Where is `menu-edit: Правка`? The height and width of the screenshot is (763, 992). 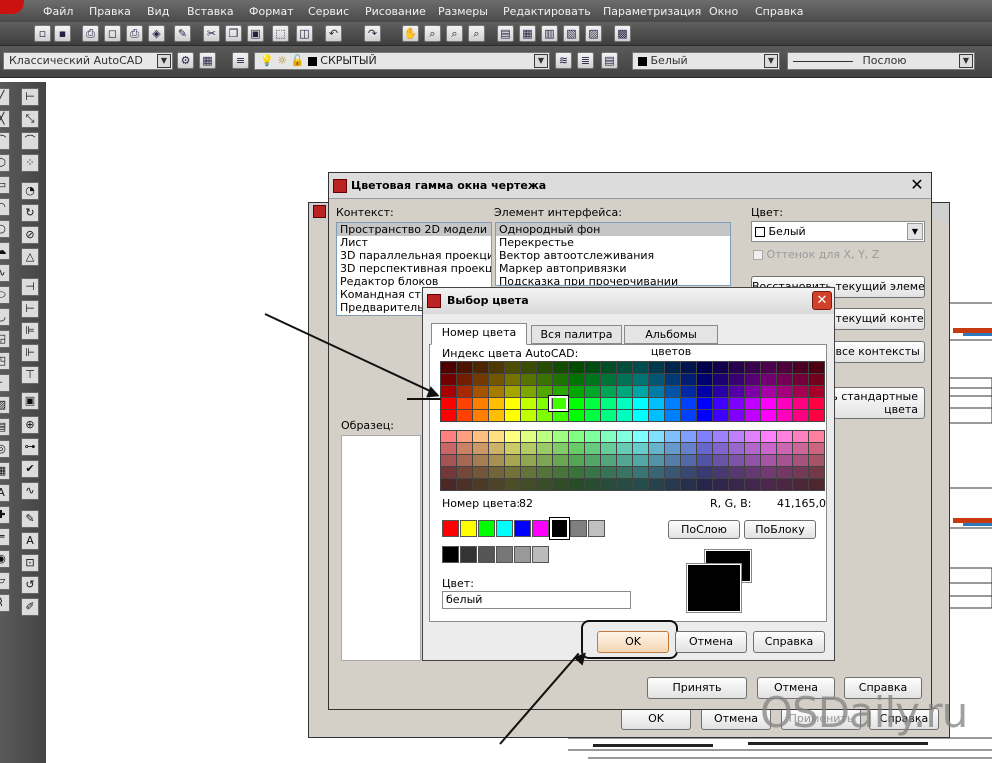
menu-edit: Правка is located at coordinates (110, 11).